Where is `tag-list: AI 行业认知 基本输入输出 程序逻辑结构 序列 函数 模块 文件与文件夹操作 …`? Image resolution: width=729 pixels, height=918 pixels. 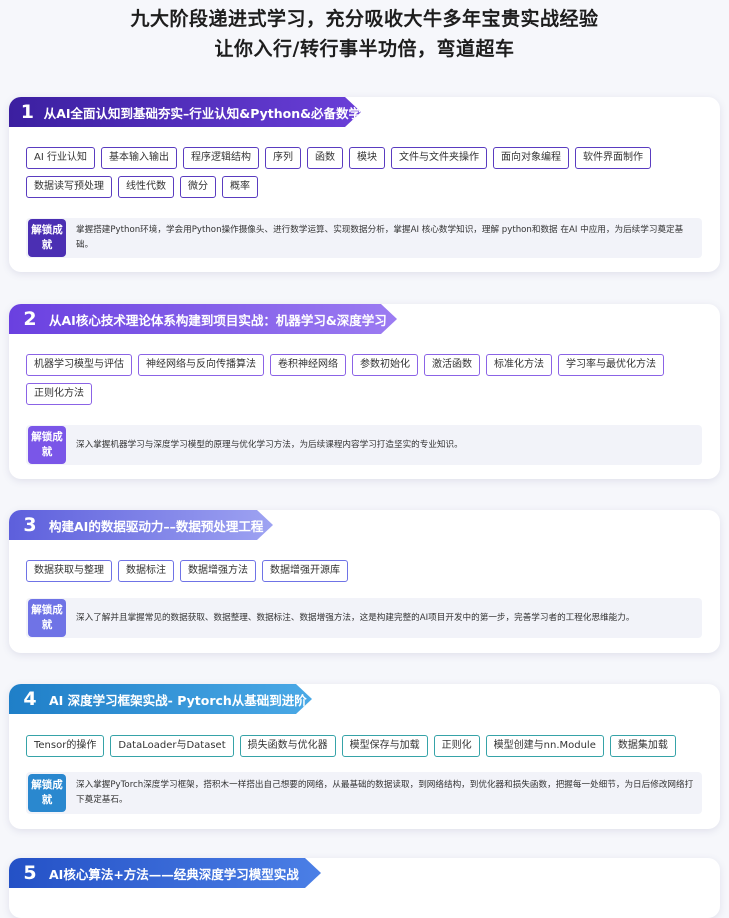
tag-list: AI 行业认知 基本输入输出 程序逻辑结构 序列 函数 模块 文件与文件夹操作 … is located at coordinates (366, 172).